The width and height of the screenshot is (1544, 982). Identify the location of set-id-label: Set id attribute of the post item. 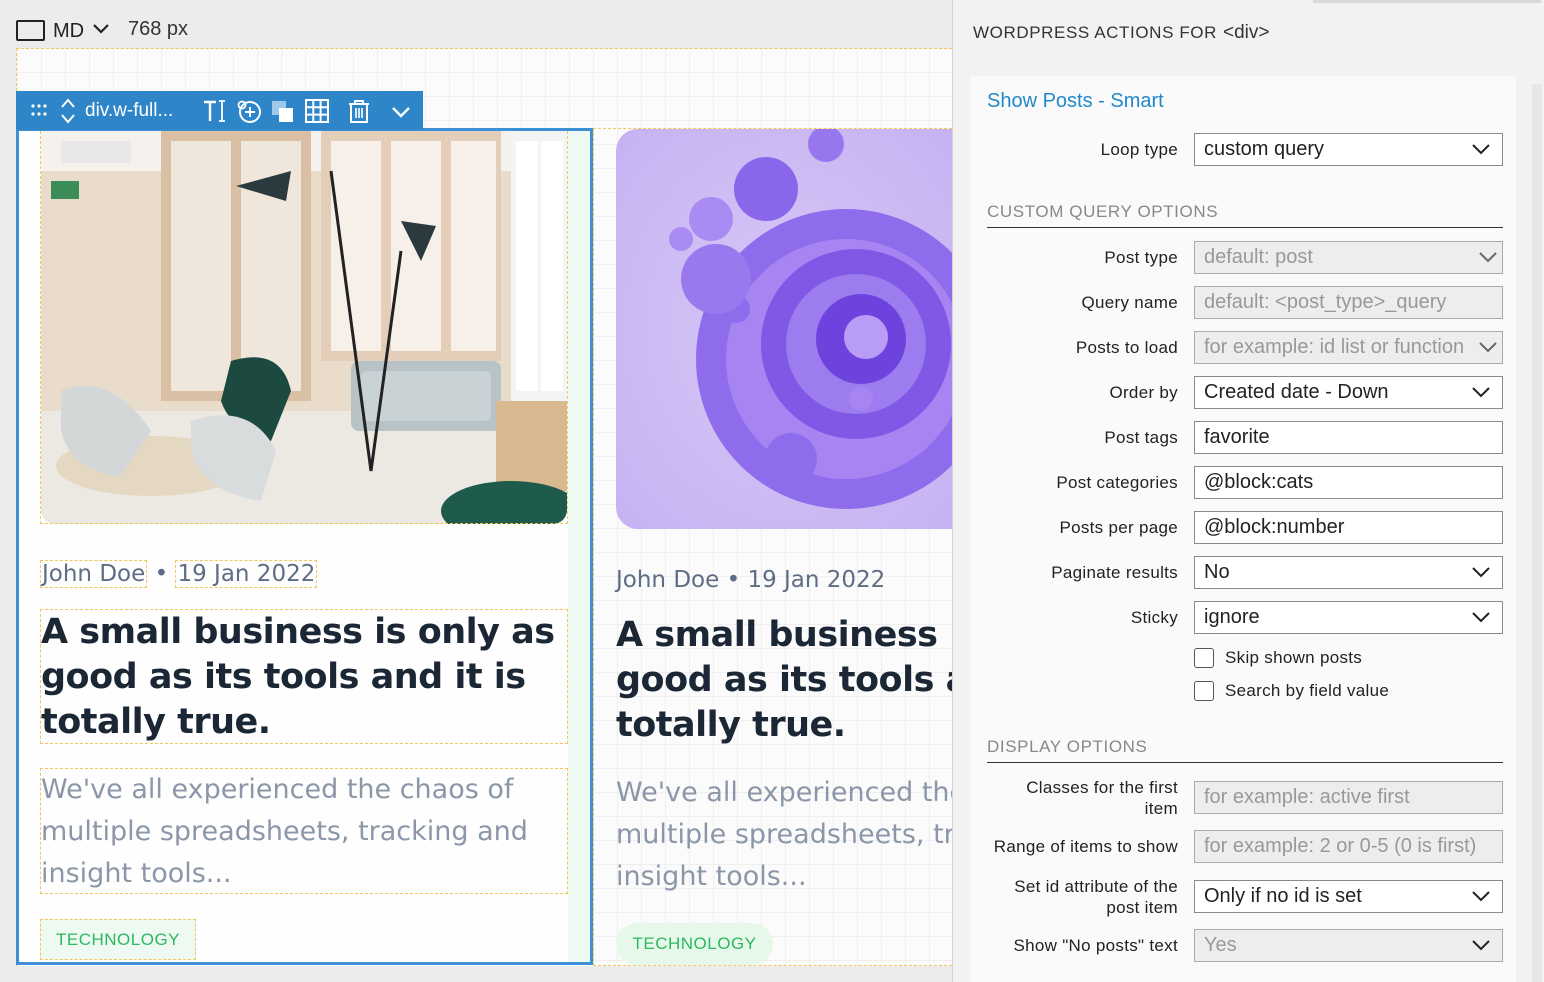
(1096, 897).